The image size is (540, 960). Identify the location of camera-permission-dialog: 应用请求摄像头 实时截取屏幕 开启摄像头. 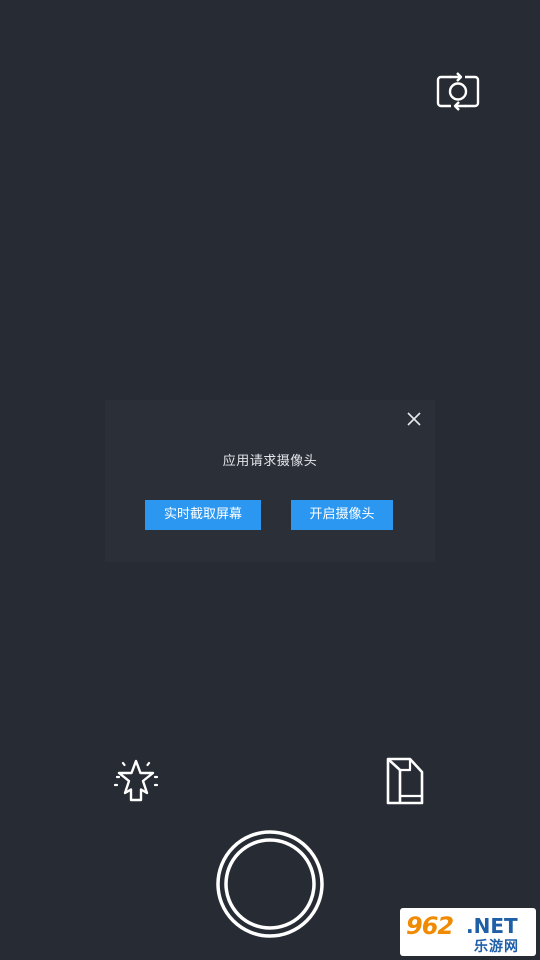
(270, 481).